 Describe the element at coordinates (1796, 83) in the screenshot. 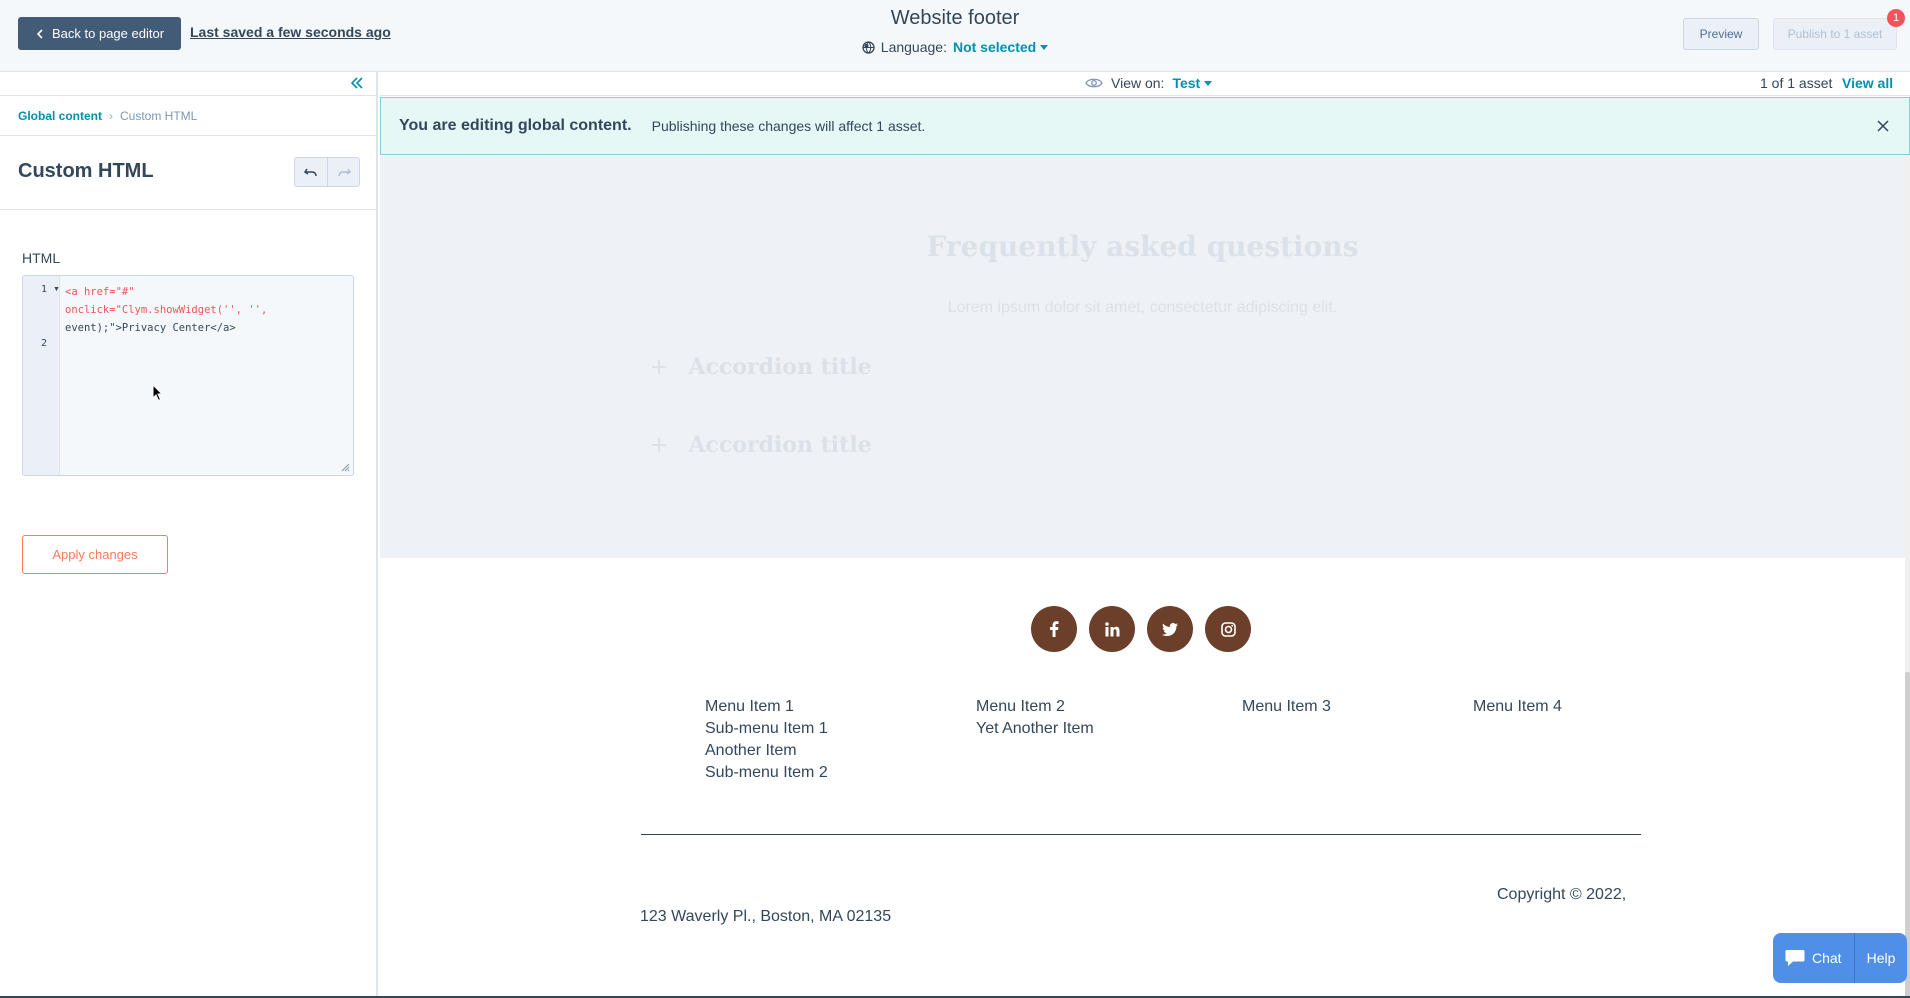

I see `asset-count: 1 of 1 asset` at that location.